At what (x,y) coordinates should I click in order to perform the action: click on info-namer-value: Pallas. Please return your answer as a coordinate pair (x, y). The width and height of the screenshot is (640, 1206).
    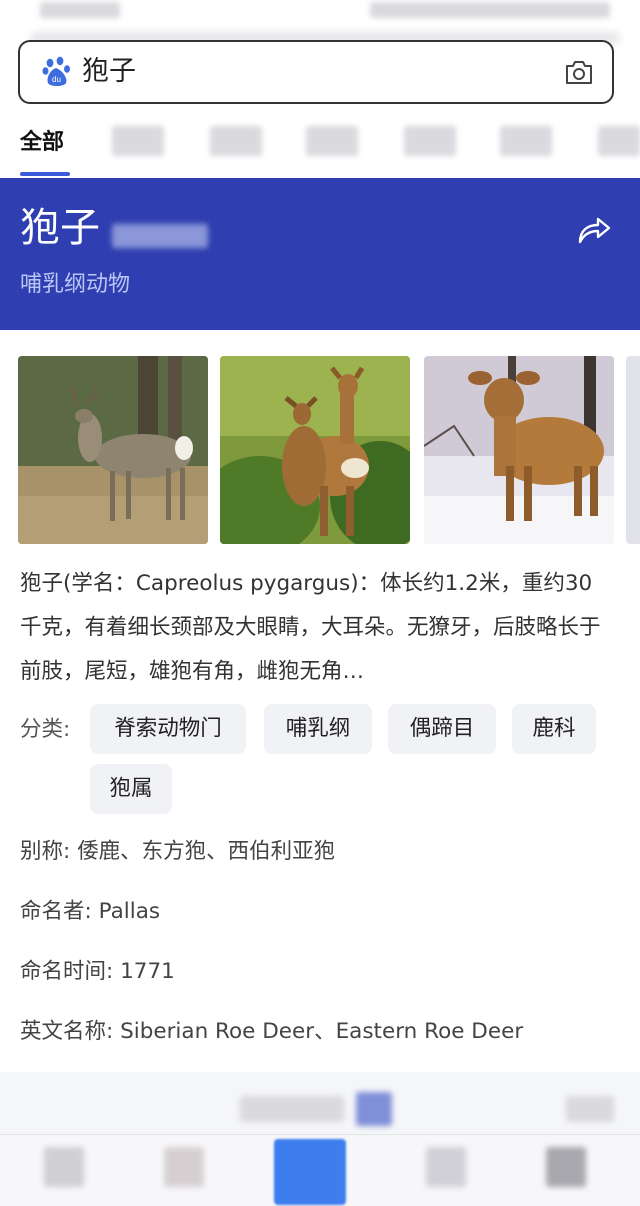
    Looking at the image, I should click on (129, 911).